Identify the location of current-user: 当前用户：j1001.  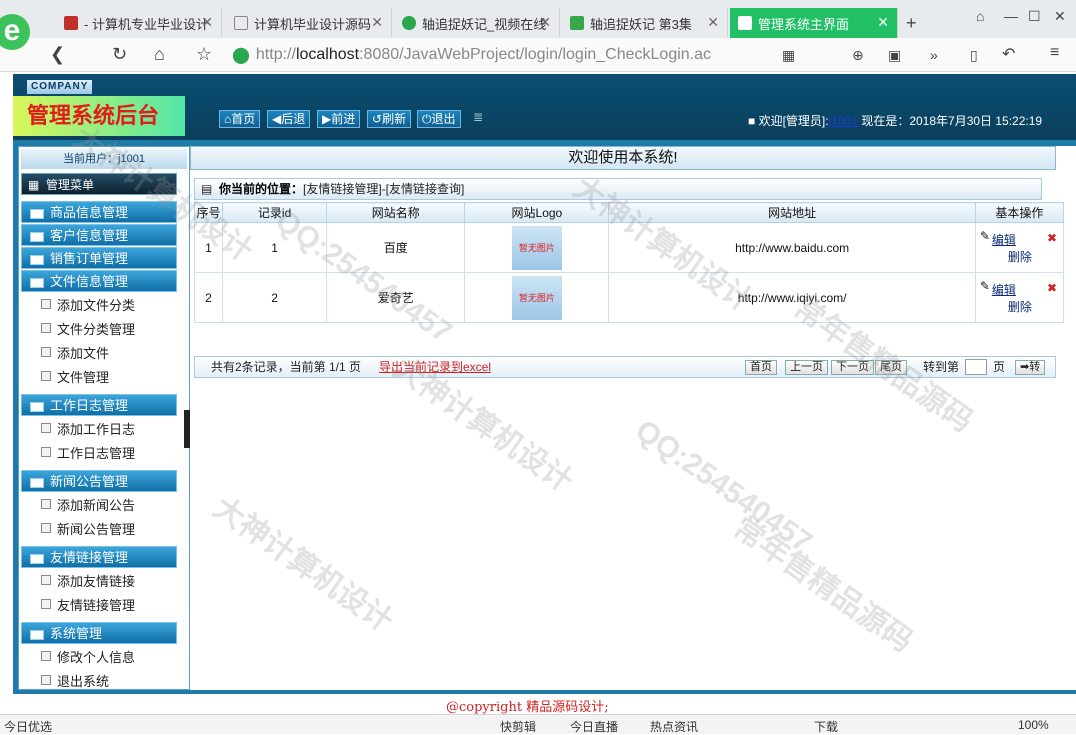
(104, 159).